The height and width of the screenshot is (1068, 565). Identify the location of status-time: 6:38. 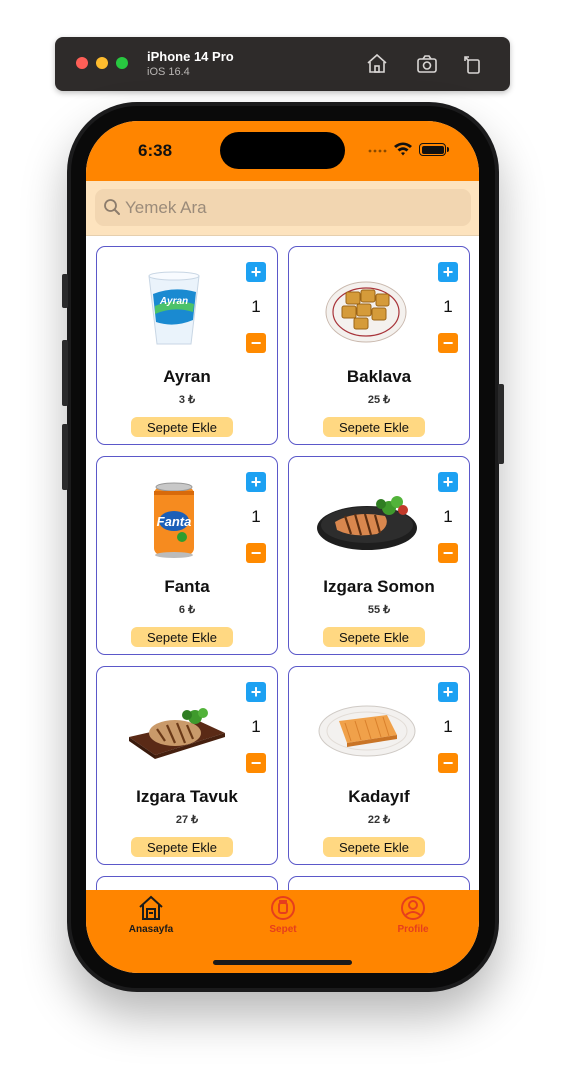
(155, 150).